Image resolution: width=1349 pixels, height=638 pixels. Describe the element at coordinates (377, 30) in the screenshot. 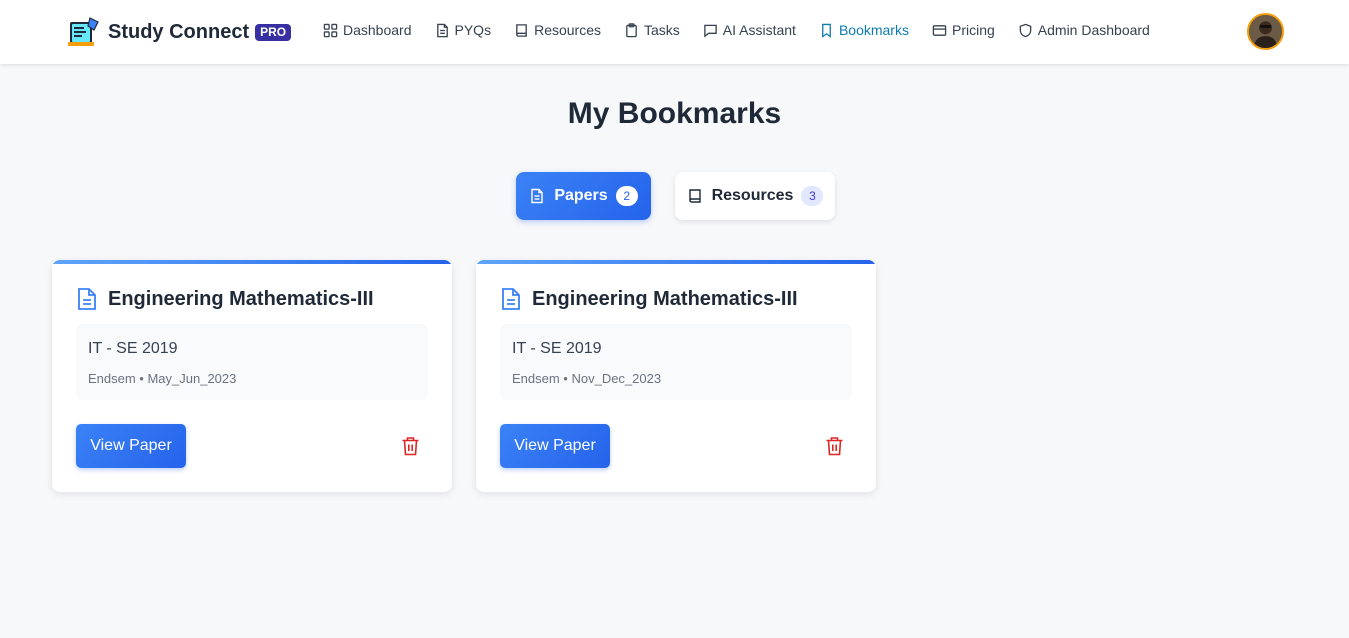

I see `nav-label-dashboard: Dashboard` at that location.